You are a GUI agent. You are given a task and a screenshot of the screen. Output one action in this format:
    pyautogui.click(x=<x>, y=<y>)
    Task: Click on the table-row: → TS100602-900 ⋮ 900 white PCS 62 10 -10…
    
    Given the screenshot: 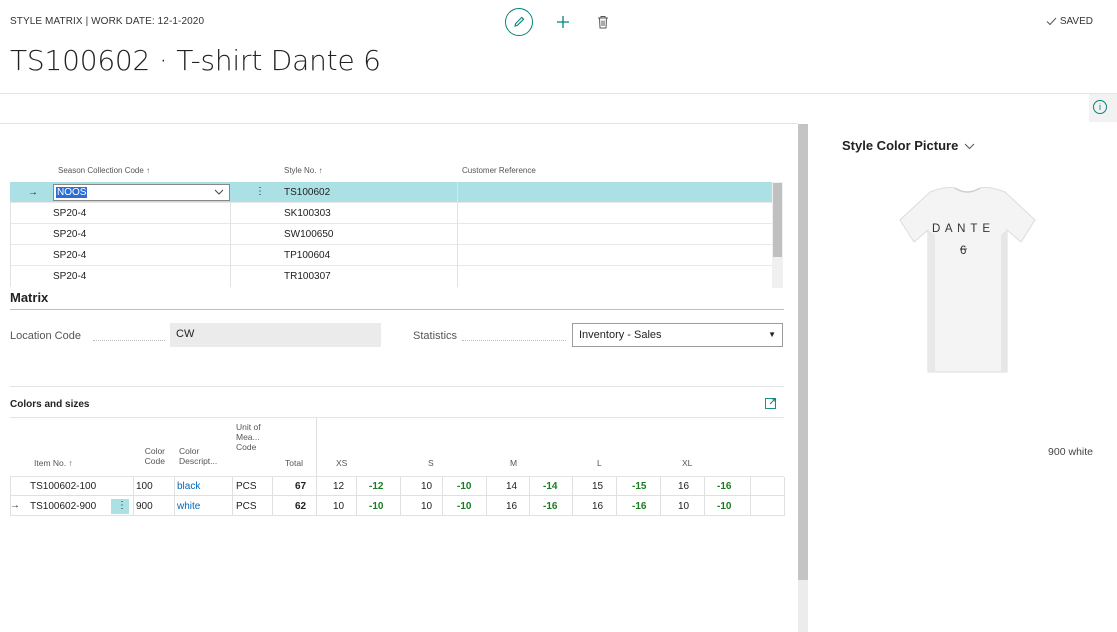 What is the action you would take?
    pyautogui.click(x=397, y=506)
    